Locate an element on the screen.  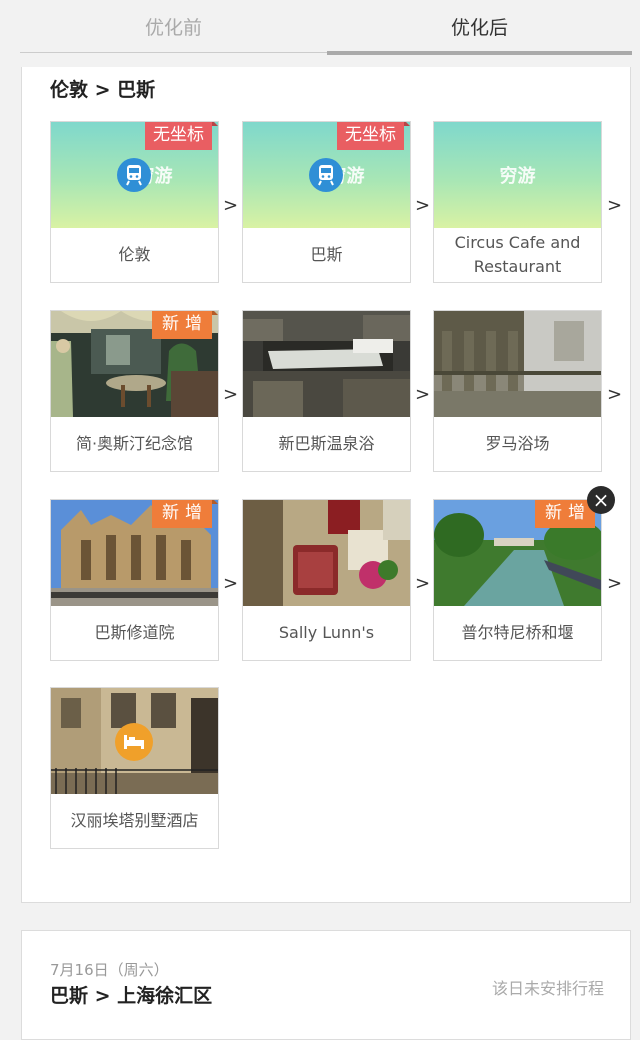
poi-name: Circus Cafe and Restaurant is located at coordinates (517, 254).